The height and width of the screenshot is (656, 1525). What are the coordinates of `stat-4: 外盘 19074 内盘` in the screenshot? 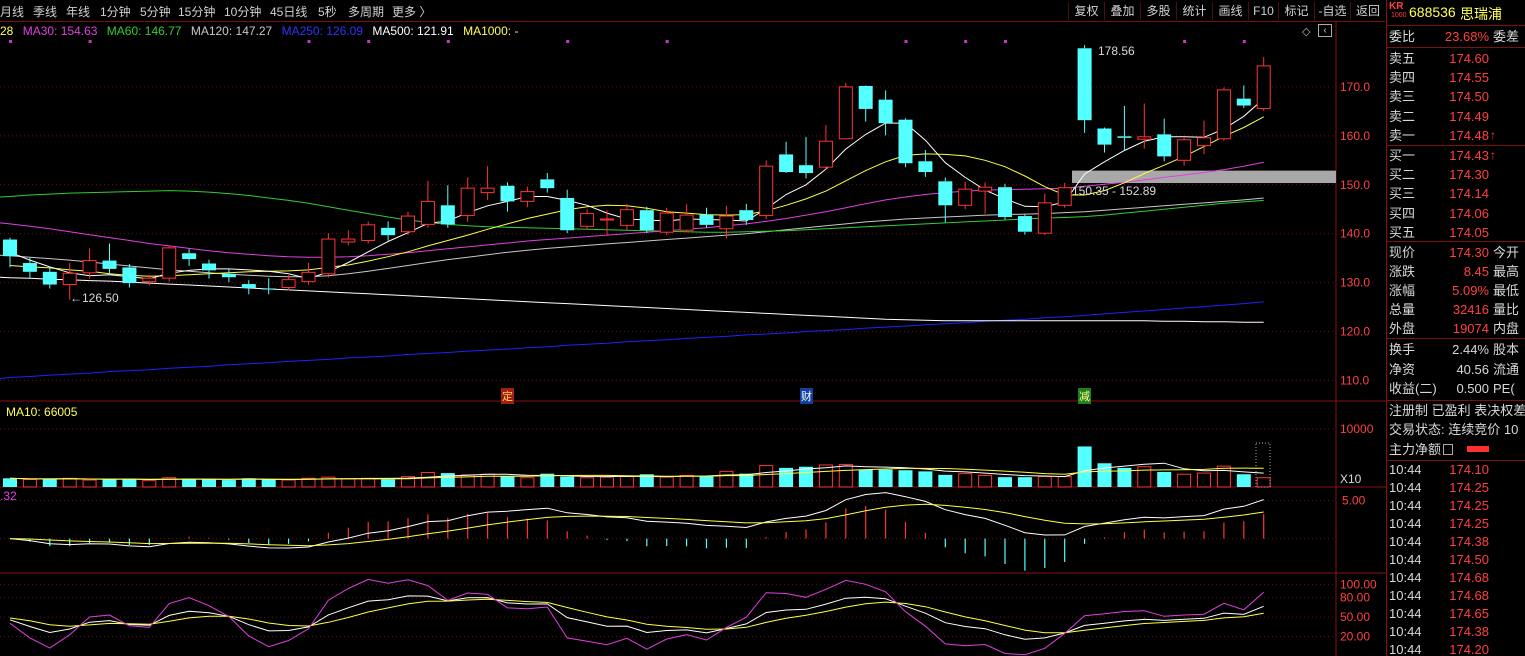 It's located at (1456, 328).